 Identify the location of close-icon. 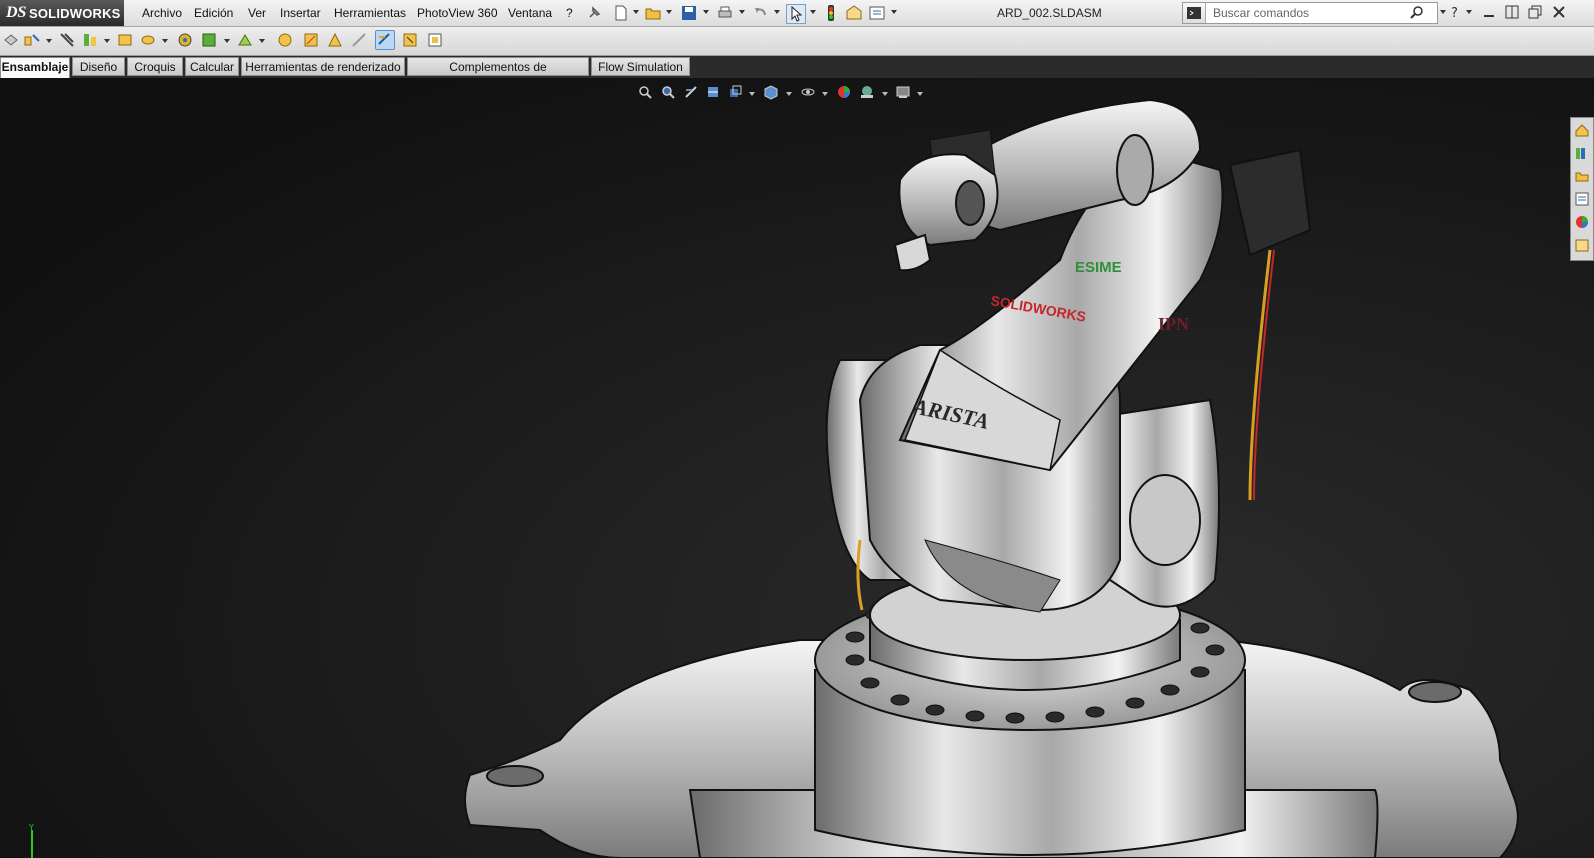
(1559, 12).